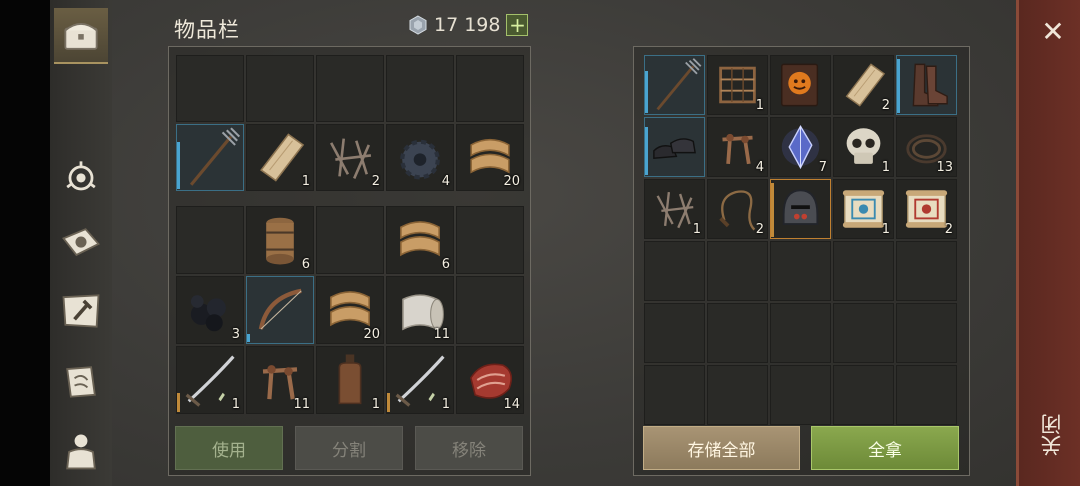  What do you see at coordinates (517, 25) in the screenshot?
I see `add-currency-button: +` at bounding box center [517, 25].